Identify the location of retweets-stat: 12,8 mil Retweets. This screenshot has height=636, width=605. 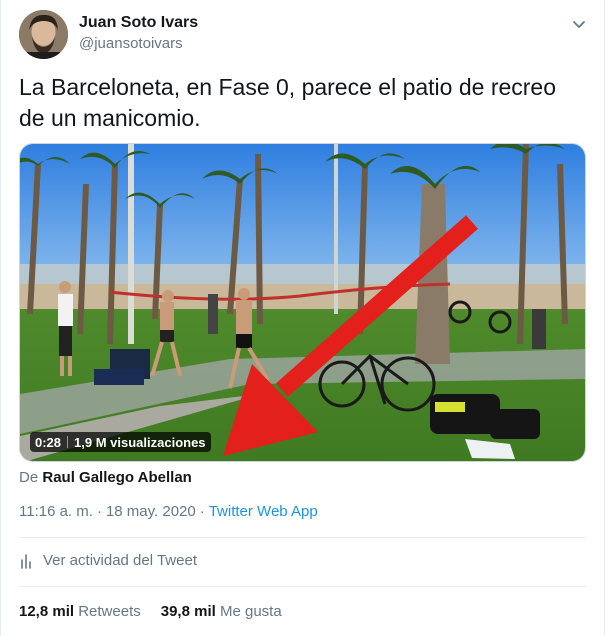
(80, 611).